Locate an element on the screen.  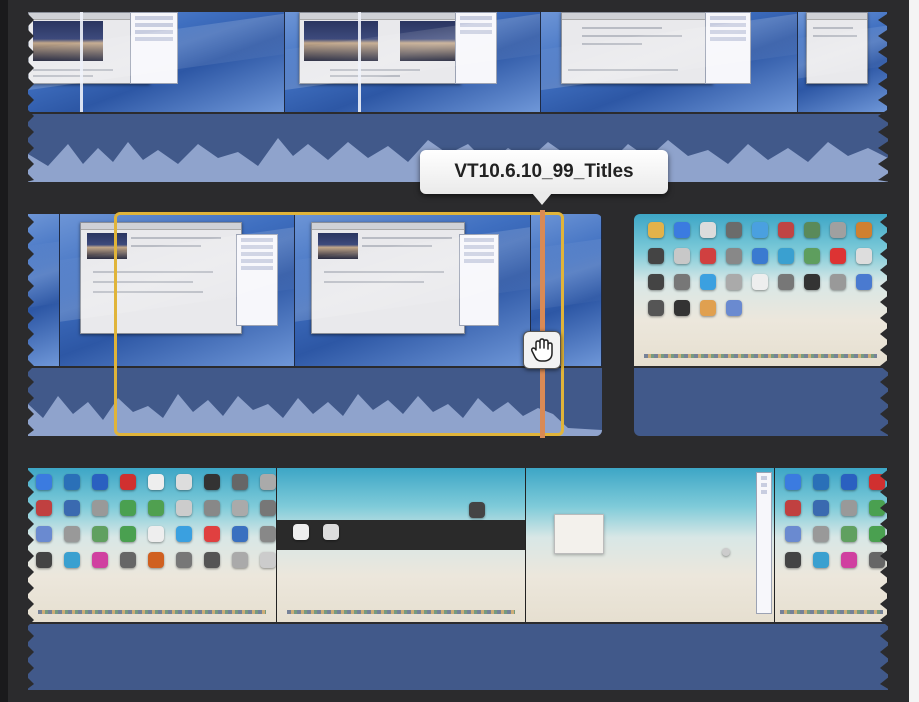
hand-icon is located at coordinates (541, 350).